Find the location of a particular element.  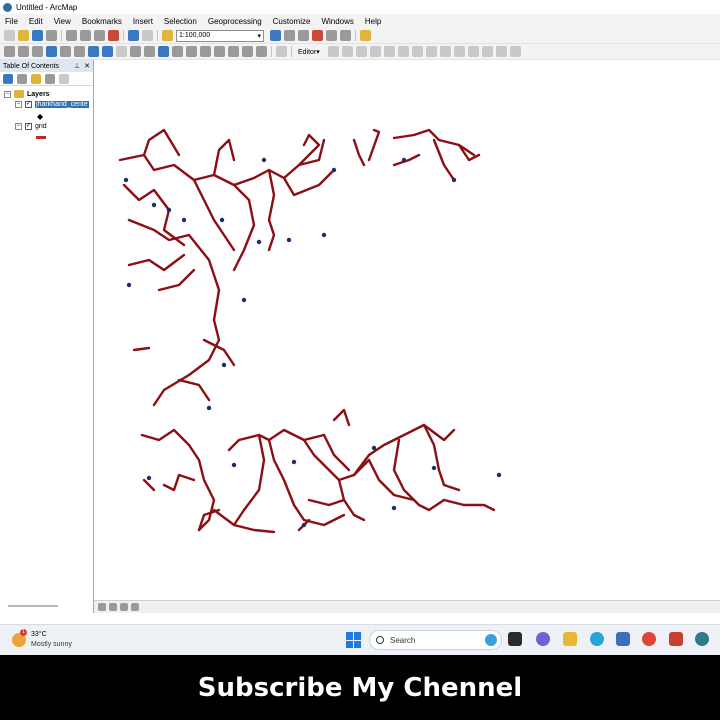

menu-windows: Windows is located at coordinates (337, 21).